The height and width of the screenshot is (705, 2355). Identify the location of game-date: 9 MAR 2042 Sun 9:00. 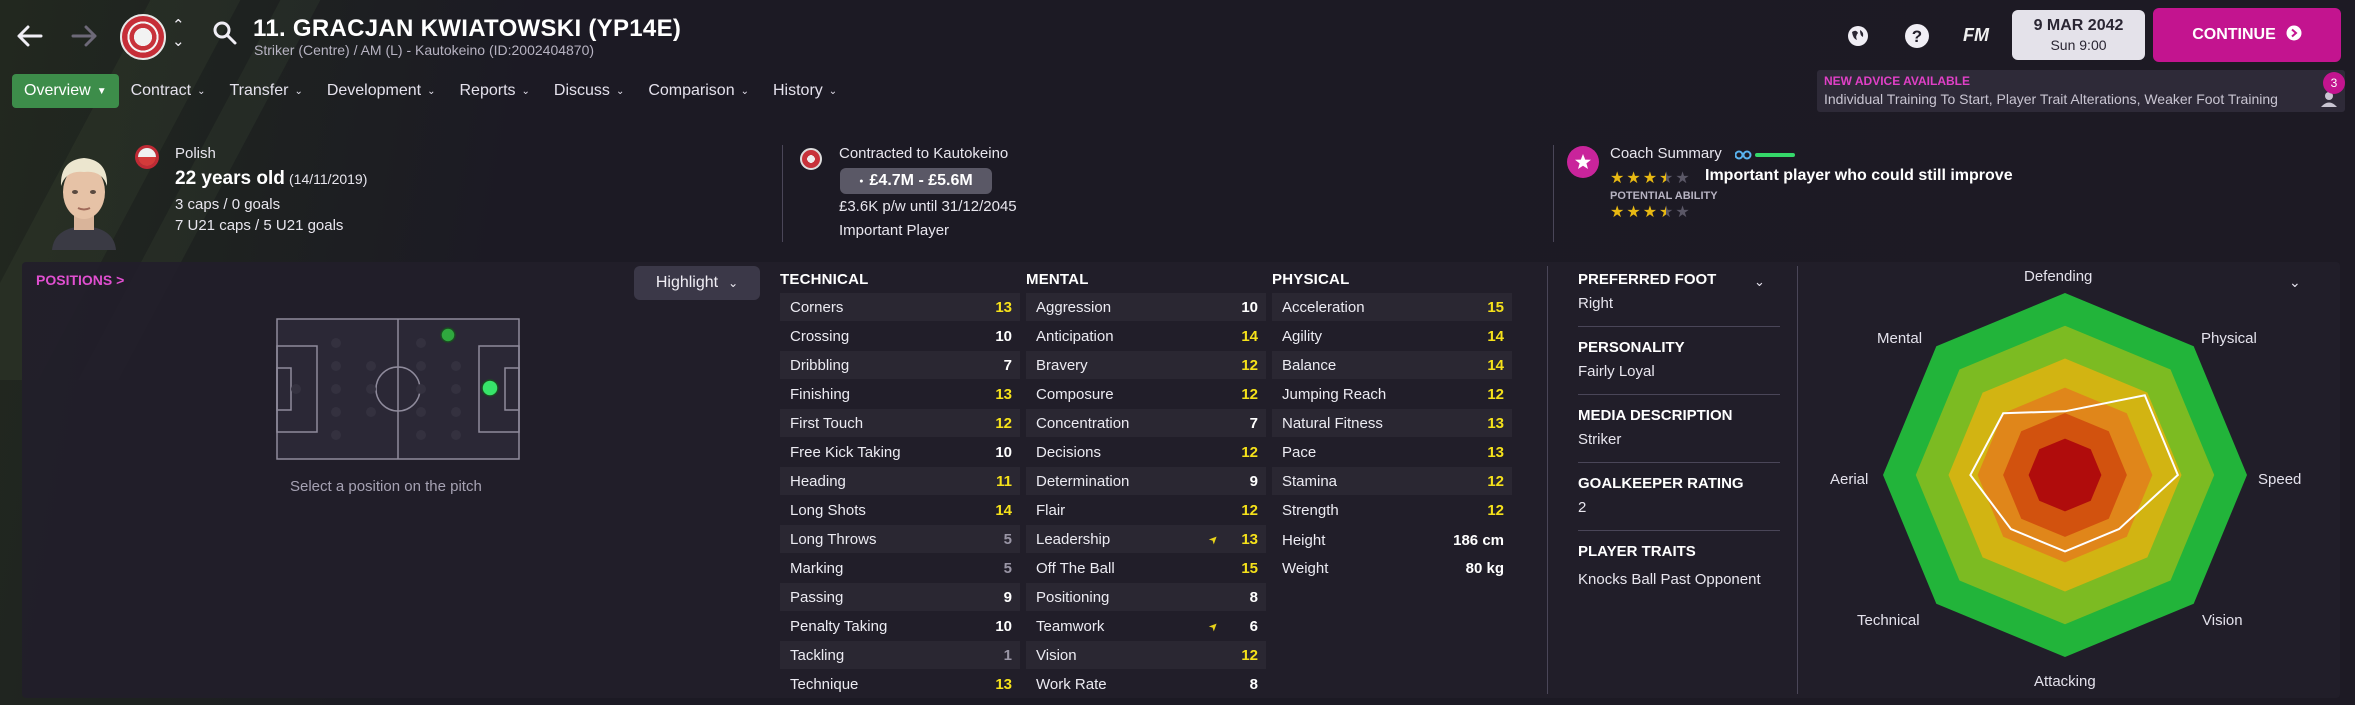
(2078, 35).